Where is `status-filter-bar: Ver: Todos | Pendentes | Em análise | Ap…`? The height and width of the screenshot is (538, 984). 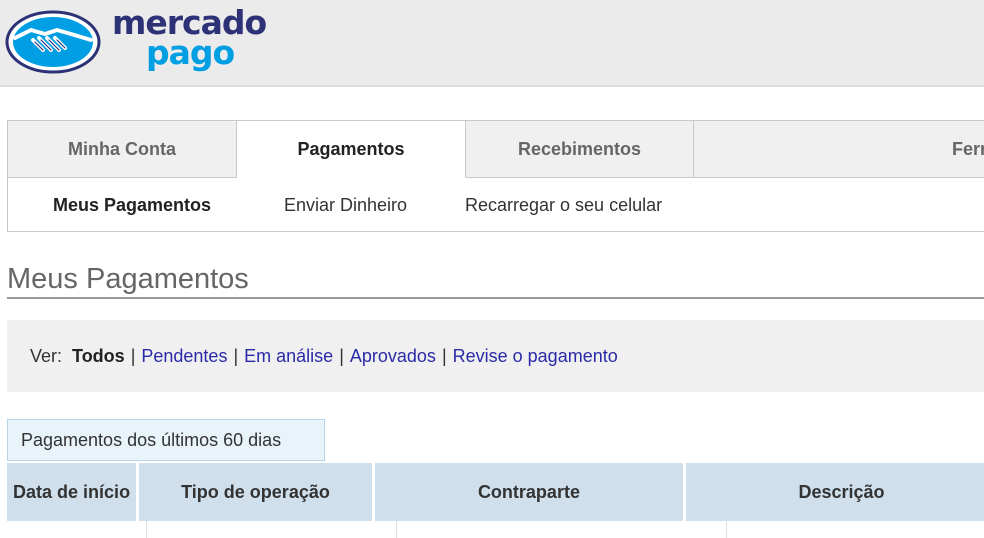
status-filter-bar: Ver: Todos | Pendentes | Em análise | Ap… is located at coordinates (495, 356).